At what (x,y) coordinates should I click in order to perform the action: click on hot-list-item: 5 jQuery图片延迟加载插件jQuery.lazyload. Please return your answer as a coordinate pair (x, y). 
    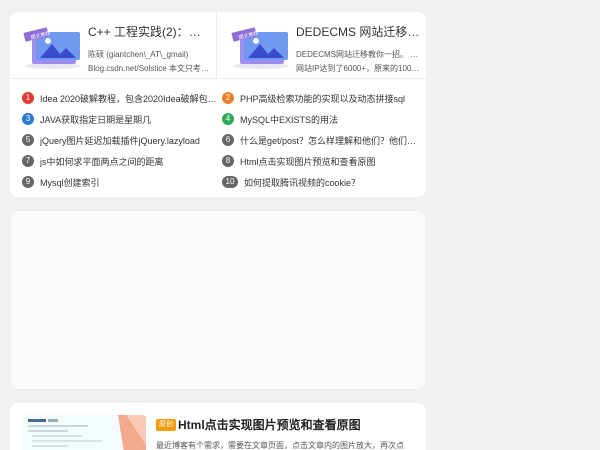
    Looking at the image, I should click on (120, 140).